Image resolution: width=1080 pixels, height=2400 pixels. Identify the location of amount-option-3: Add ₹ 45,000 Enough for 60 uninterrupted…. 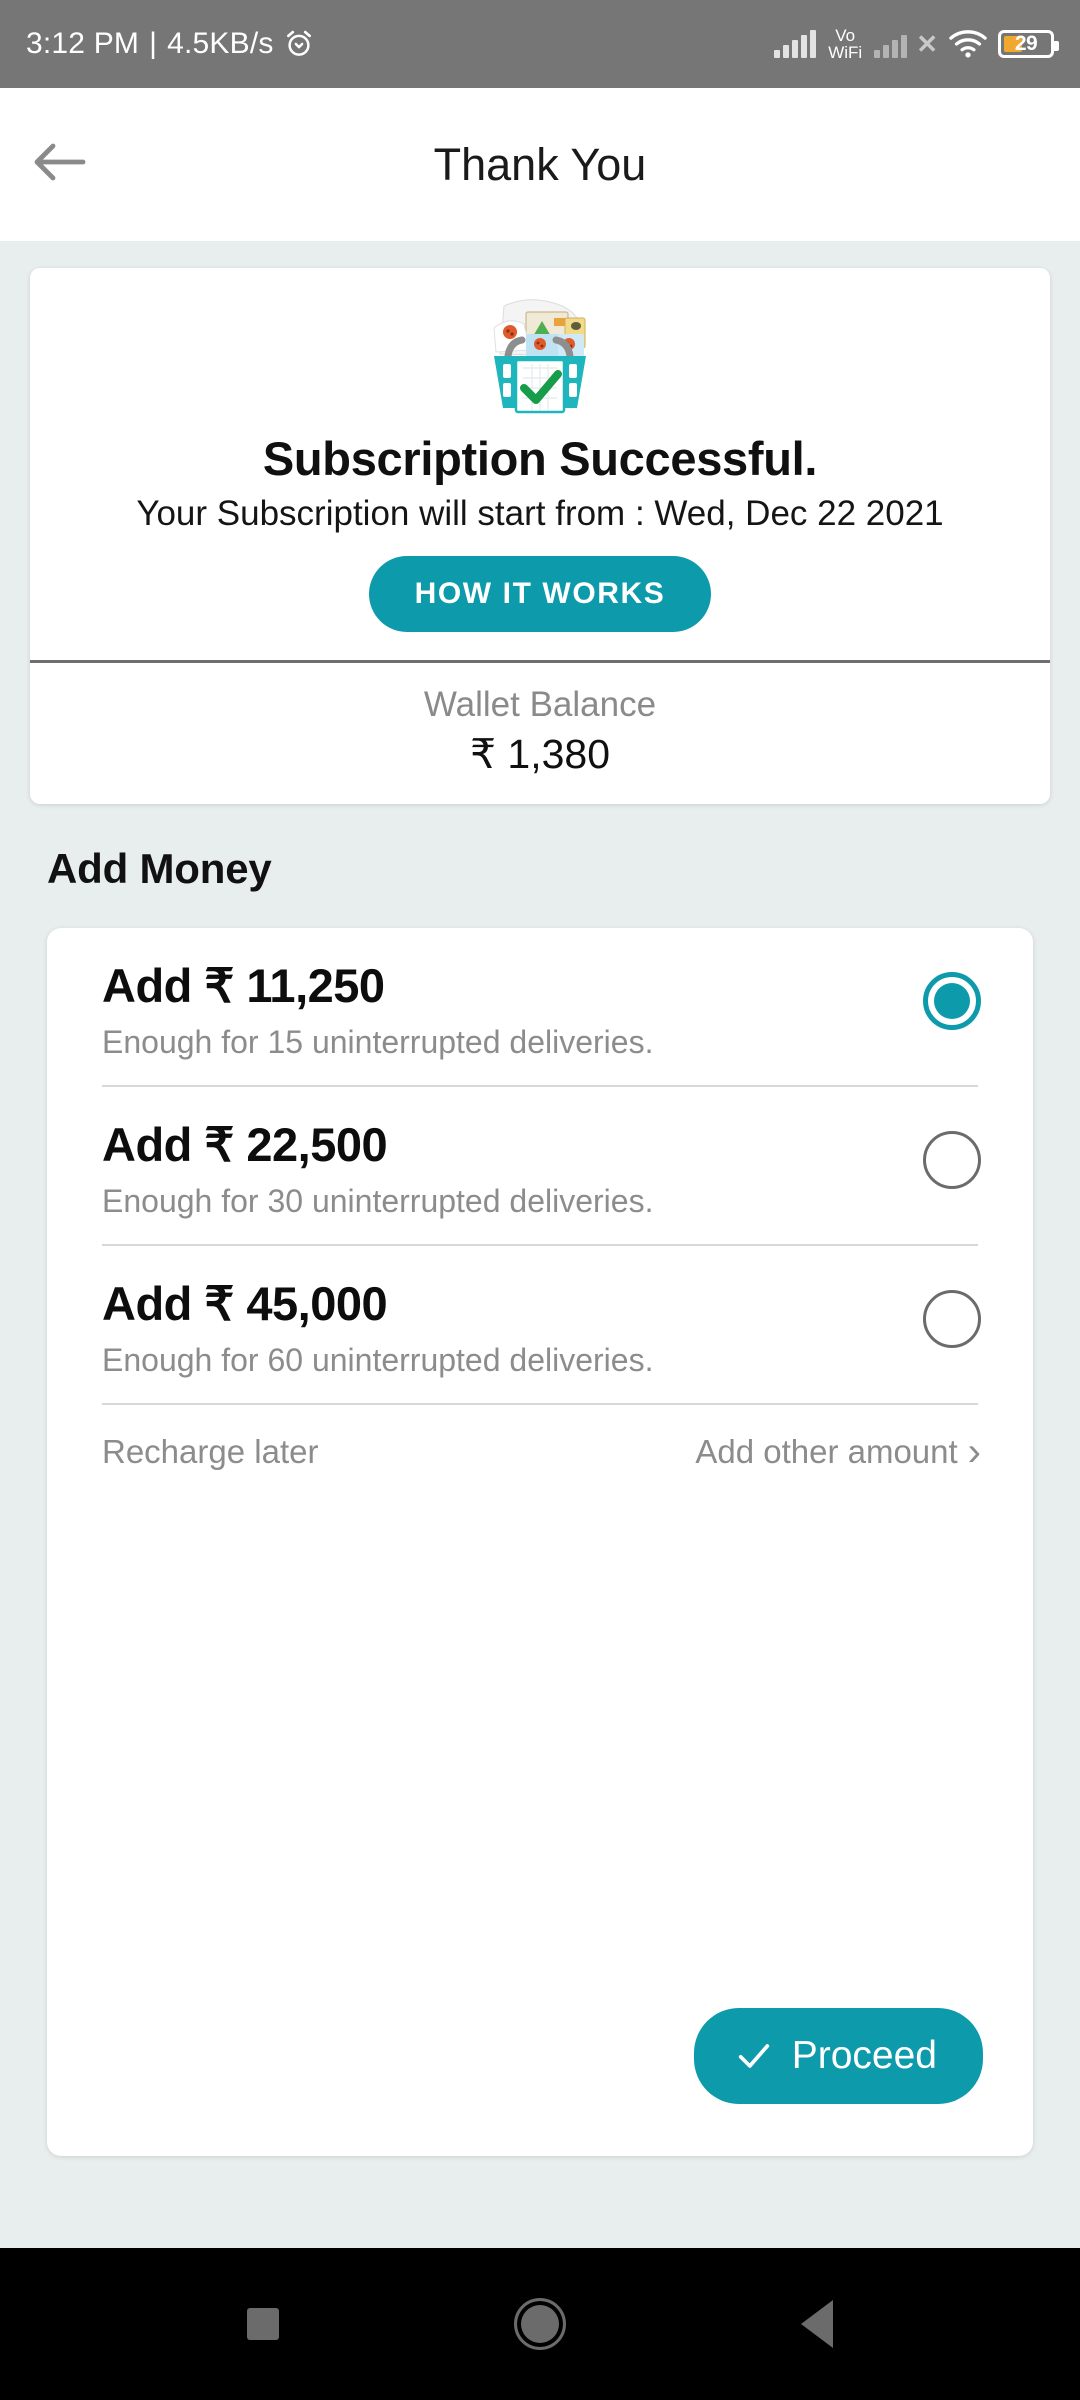
(540, 1312).